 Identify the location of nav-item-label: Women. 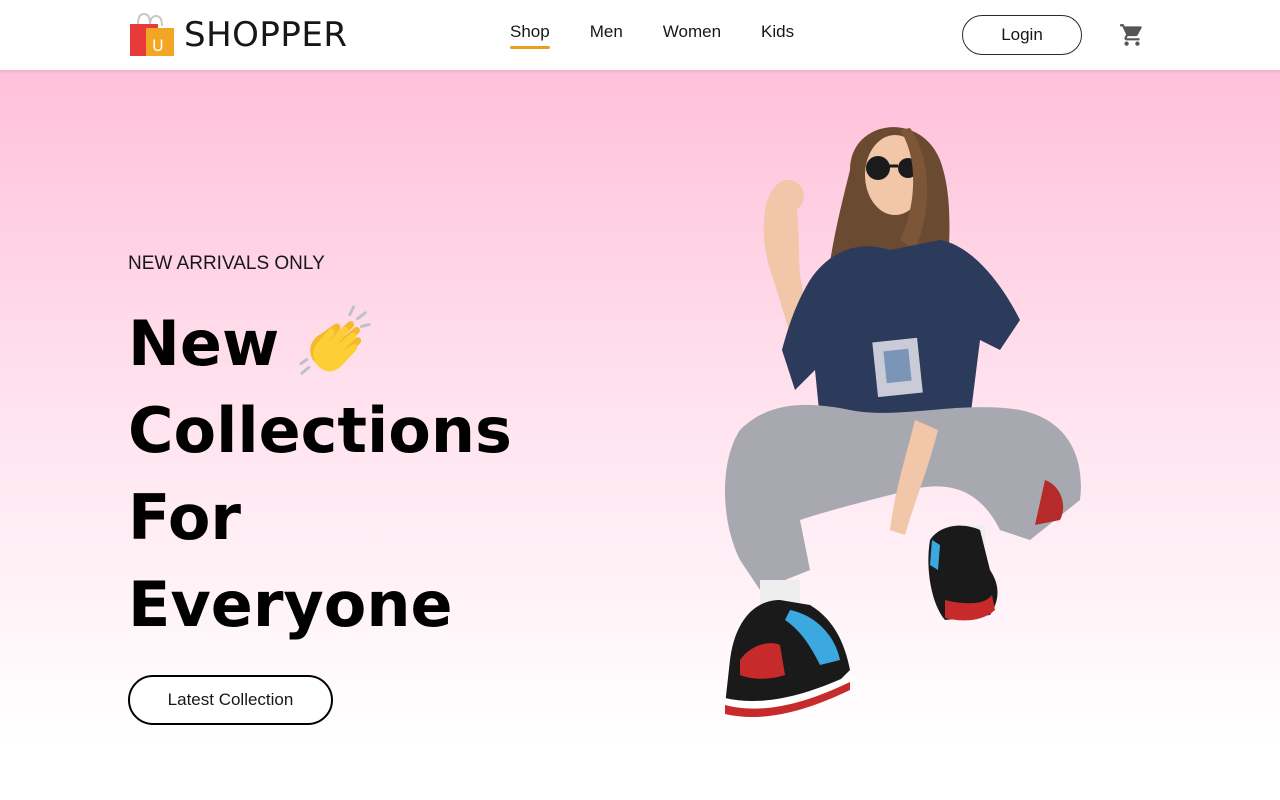
(692, 31).